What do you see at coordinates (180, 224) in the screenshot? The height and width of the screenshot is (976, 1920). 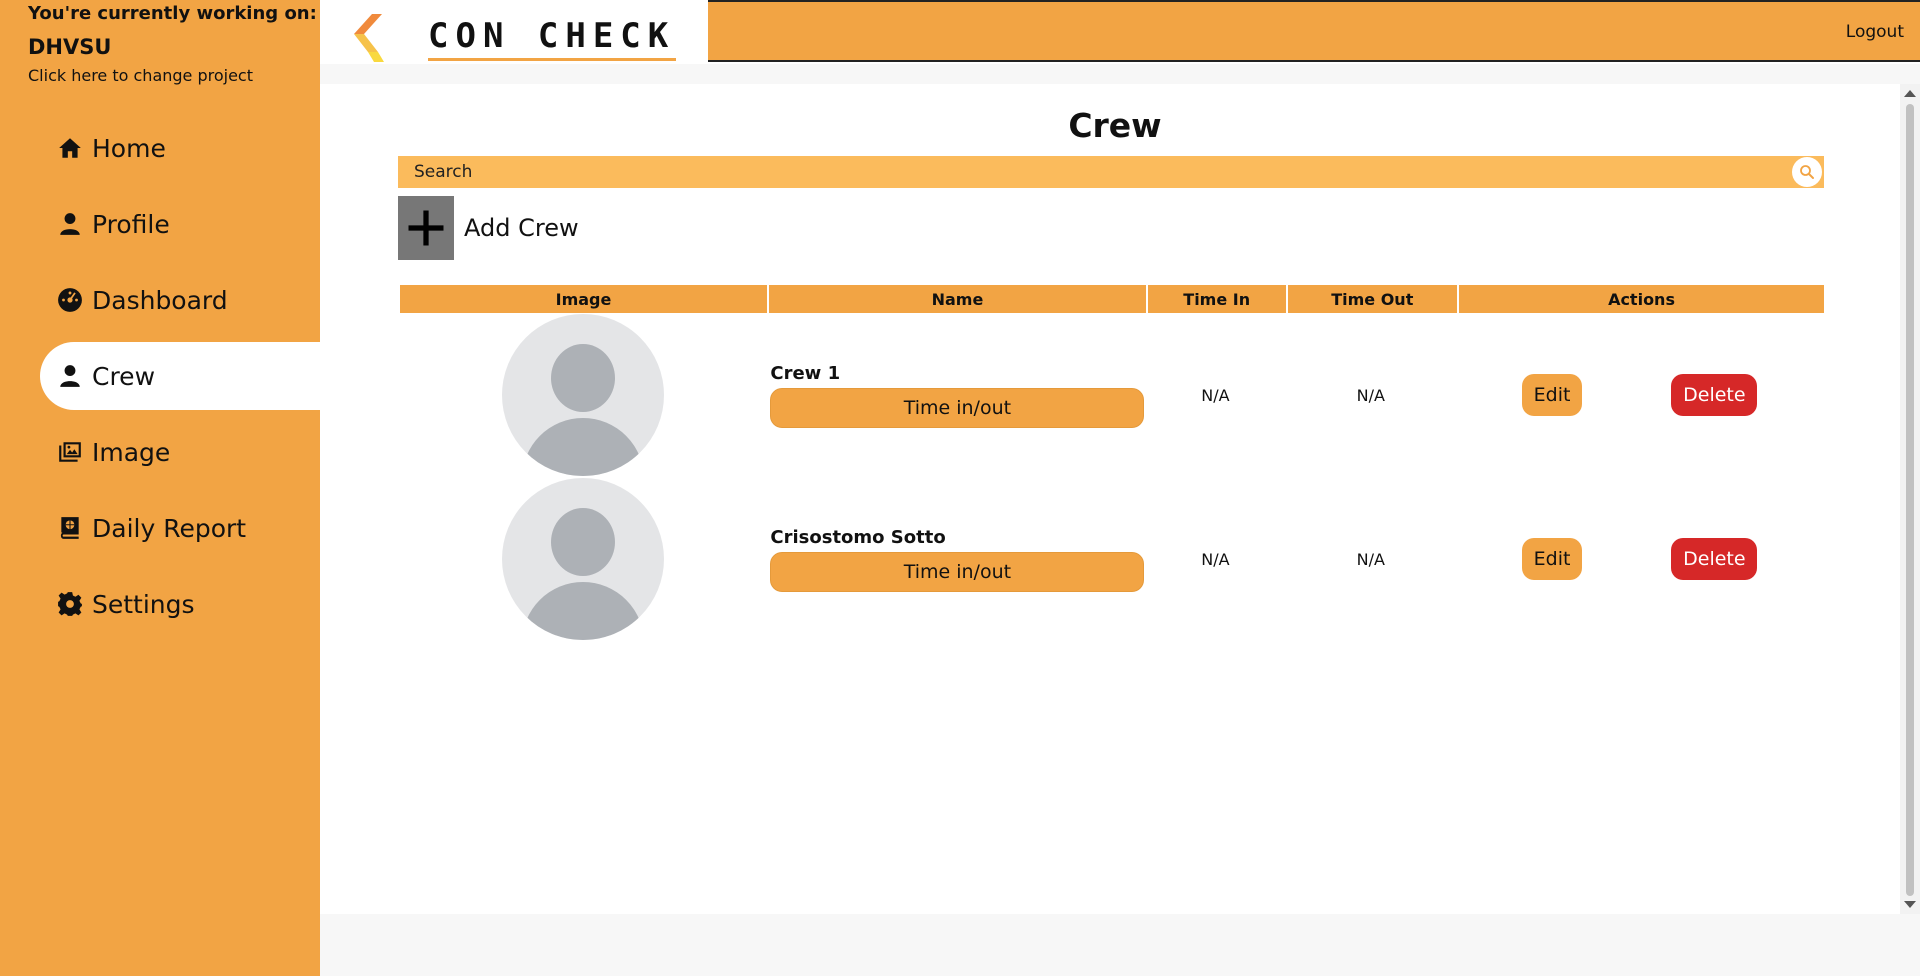 I see `sidebar-item-profile: Profile` at bounding box center [180, 224].